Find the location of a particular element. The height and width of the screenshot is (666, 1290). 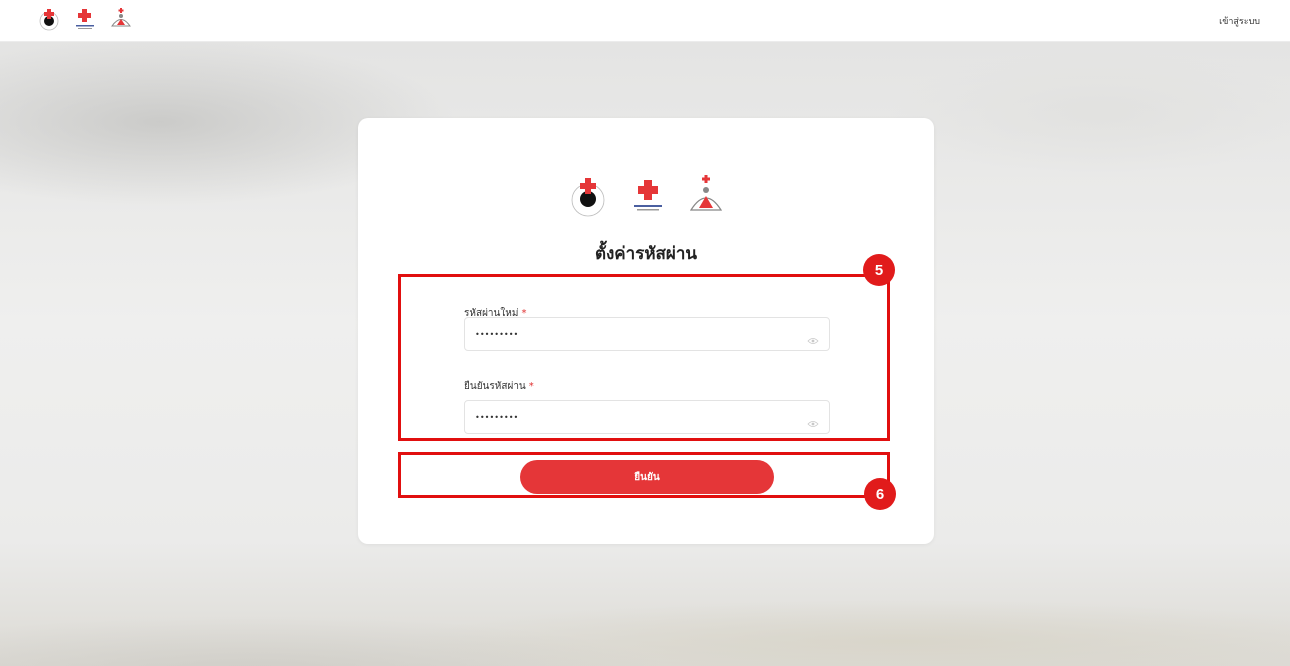

annotation-badge-6: 6 is located at coordinates (880, 494).